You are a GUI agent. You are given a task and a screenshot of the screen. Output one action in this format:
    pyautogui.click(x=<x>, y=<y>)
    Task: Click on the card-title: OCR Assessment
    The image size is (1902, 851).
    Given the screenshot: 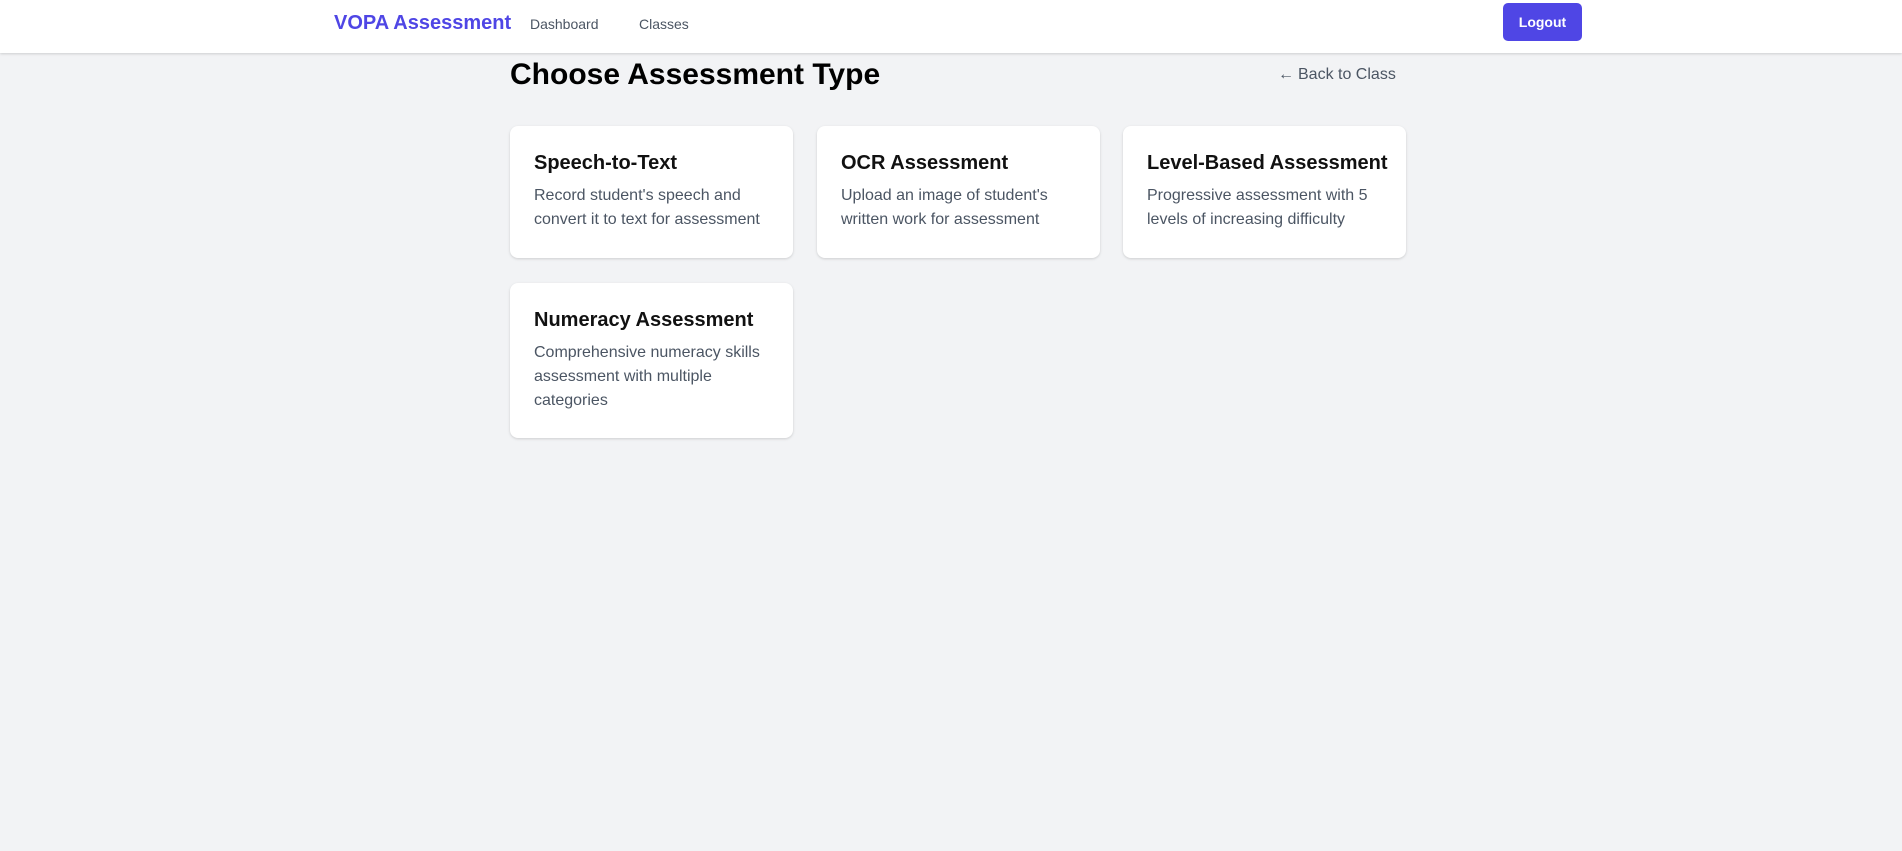 What is the action you would take?
    pyautogui.click(x=925, y=163)
    